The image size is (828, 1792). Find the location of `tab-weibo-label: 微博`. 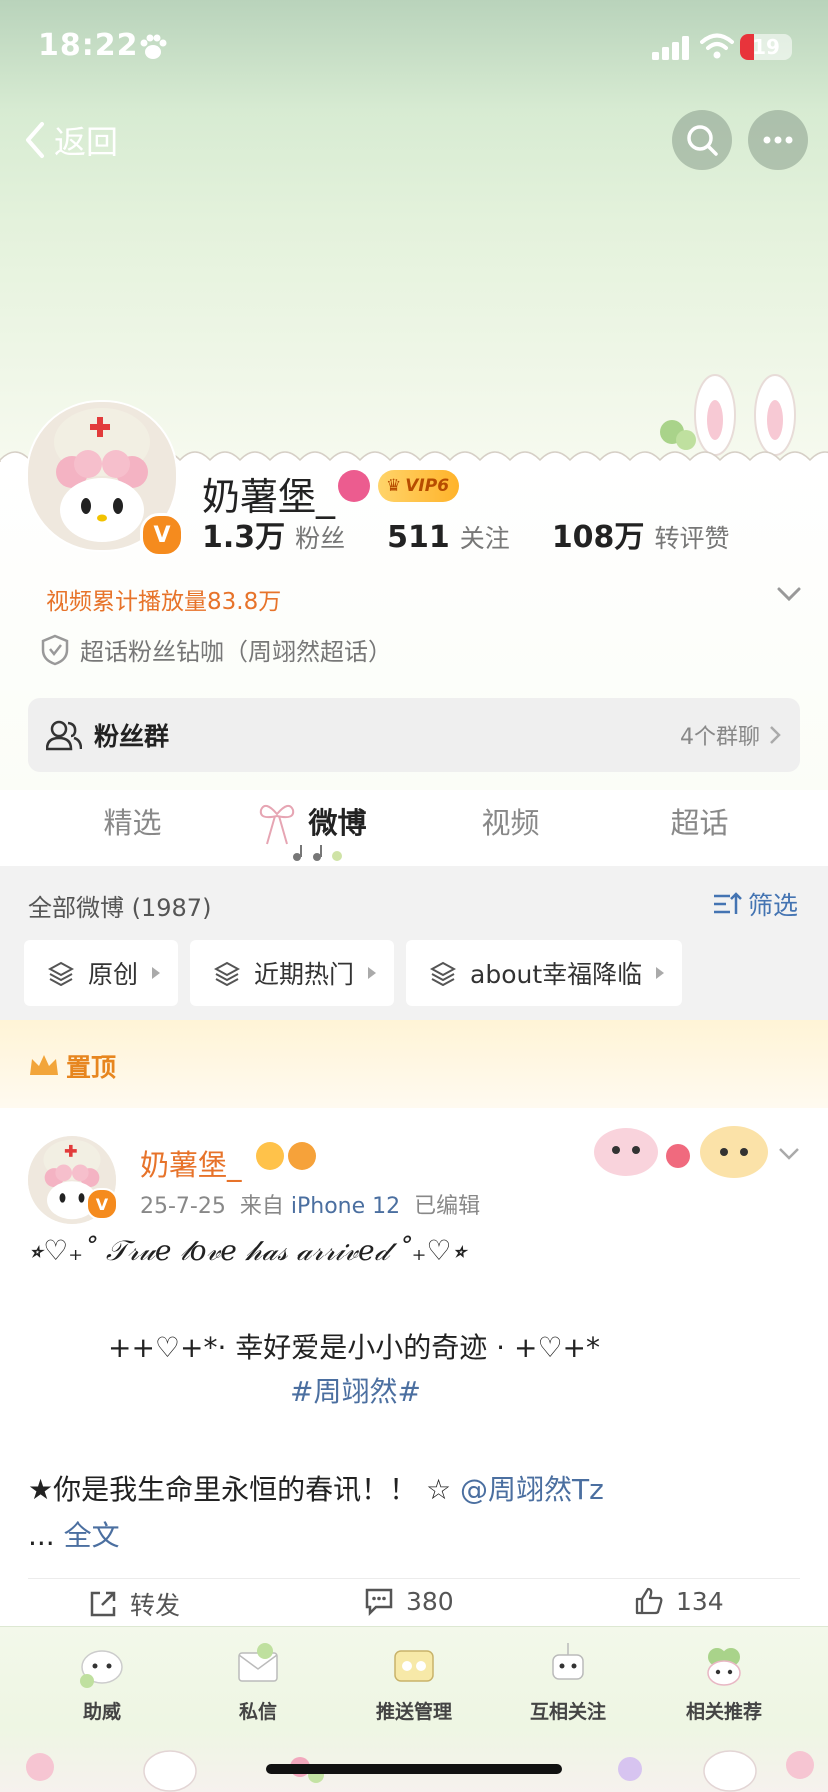

tab-weibo-label: 微博 is located at coordinates (337, 823).